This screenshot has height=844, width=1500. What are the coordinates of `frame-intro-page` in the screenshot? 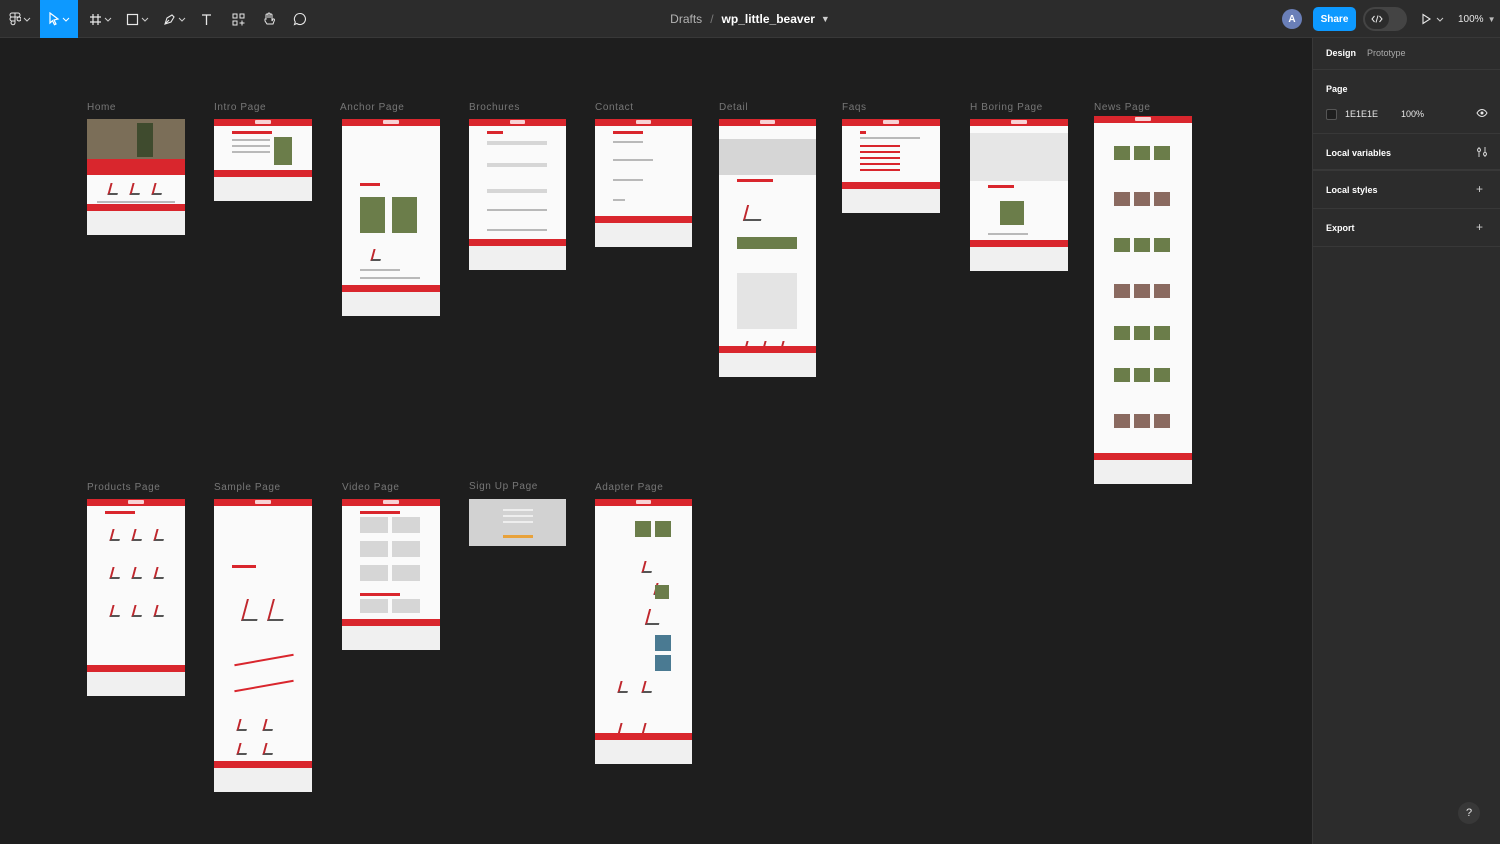 It's located at (263, 160).